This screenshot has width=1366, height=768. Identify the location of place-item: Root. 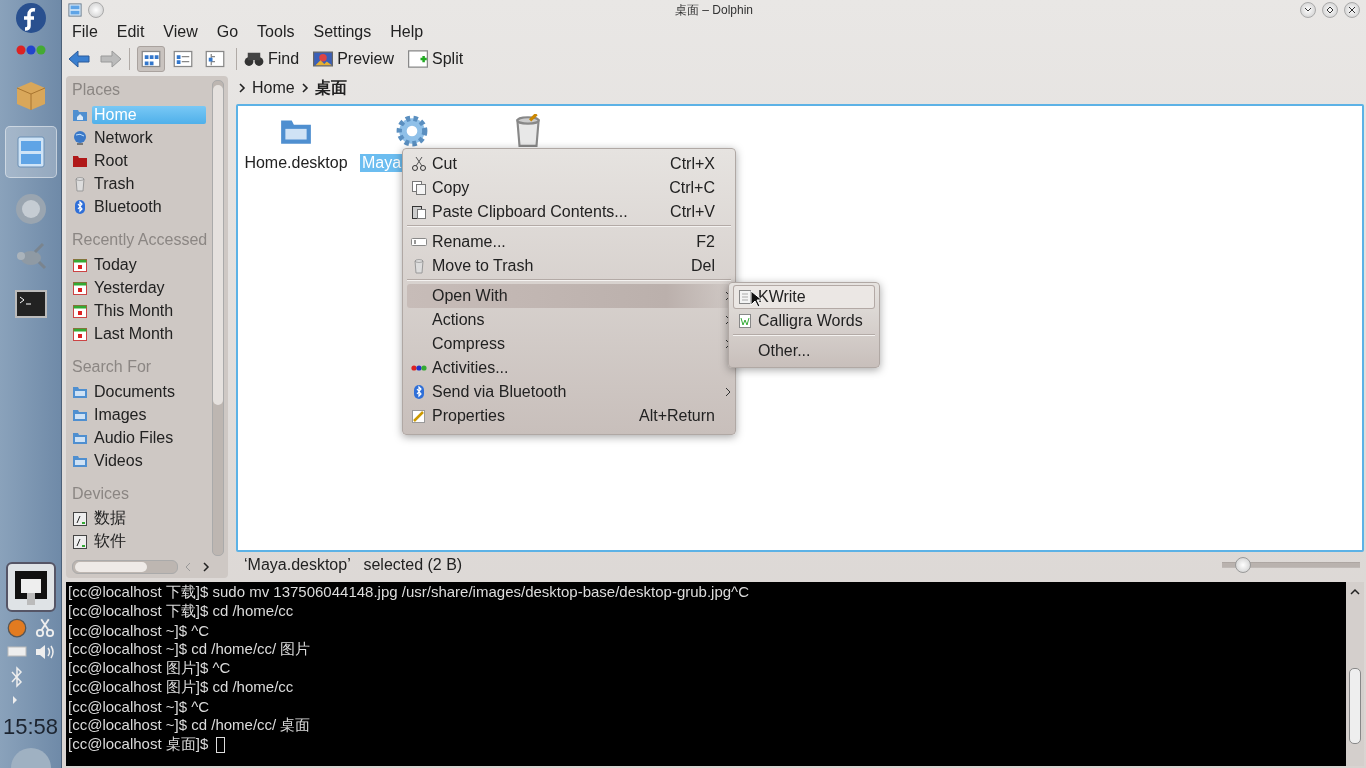
(149, 160).